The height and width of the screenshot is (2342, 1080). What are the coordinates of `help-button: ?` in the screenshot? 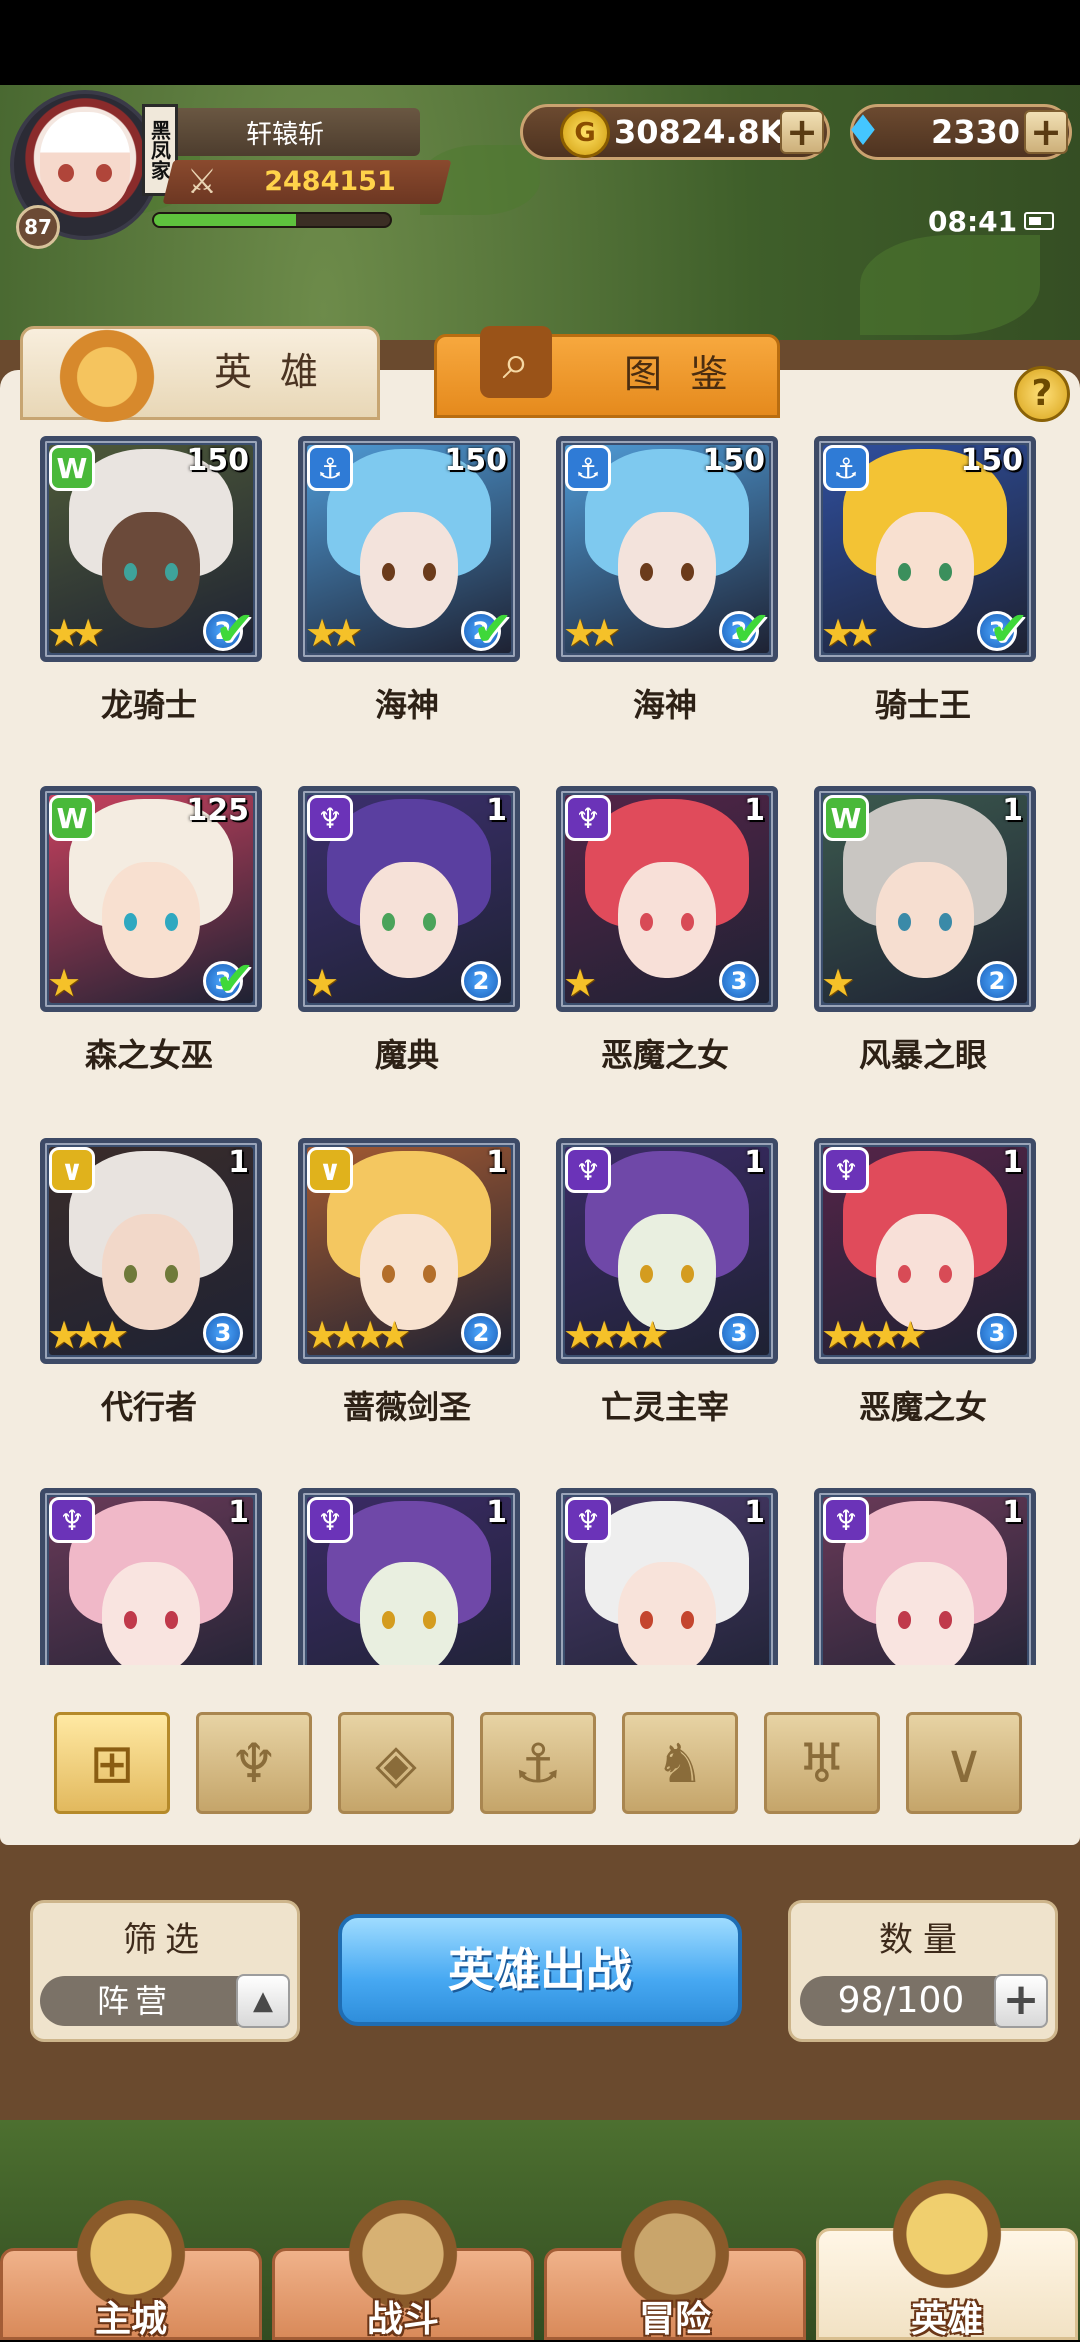 It's located at (1042, 394).